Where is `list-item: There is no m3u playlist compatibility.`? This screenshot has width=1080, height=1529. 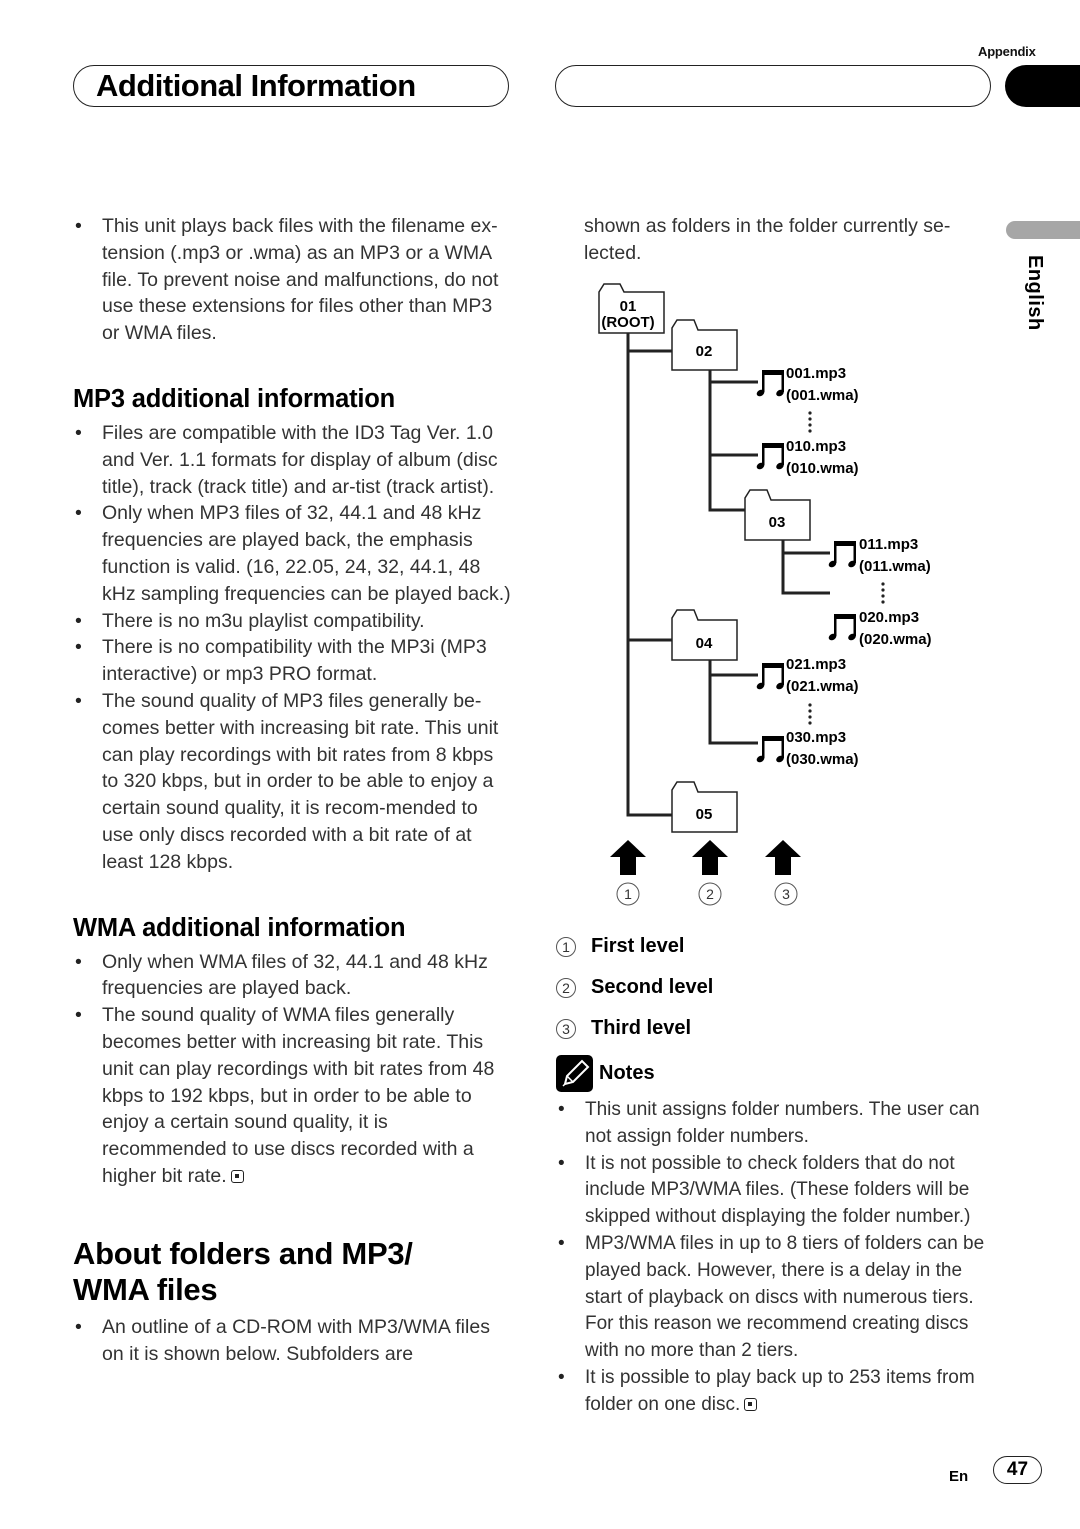 list-item: There is no m3u playlist compatibility. is located at coordinates (293, 621).